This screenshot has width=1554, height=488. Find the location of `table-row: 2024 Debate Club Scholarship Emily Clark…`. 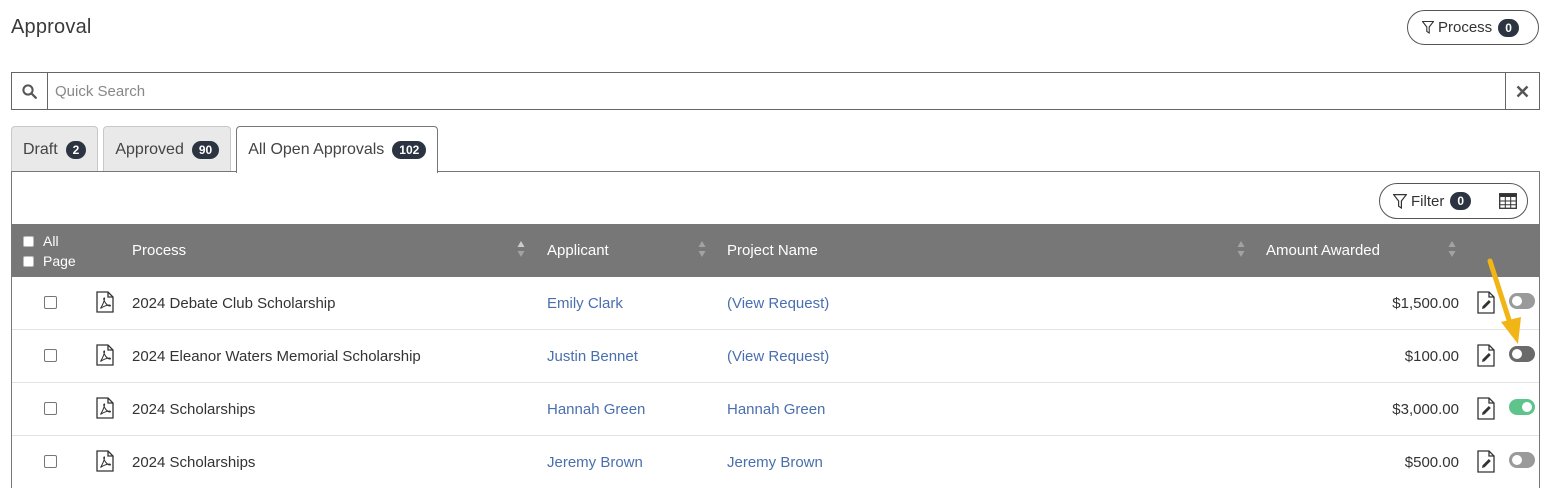

table-row: 2024 Debate Club Scholarship Emily Clark… is located at coordinates (775, 303).